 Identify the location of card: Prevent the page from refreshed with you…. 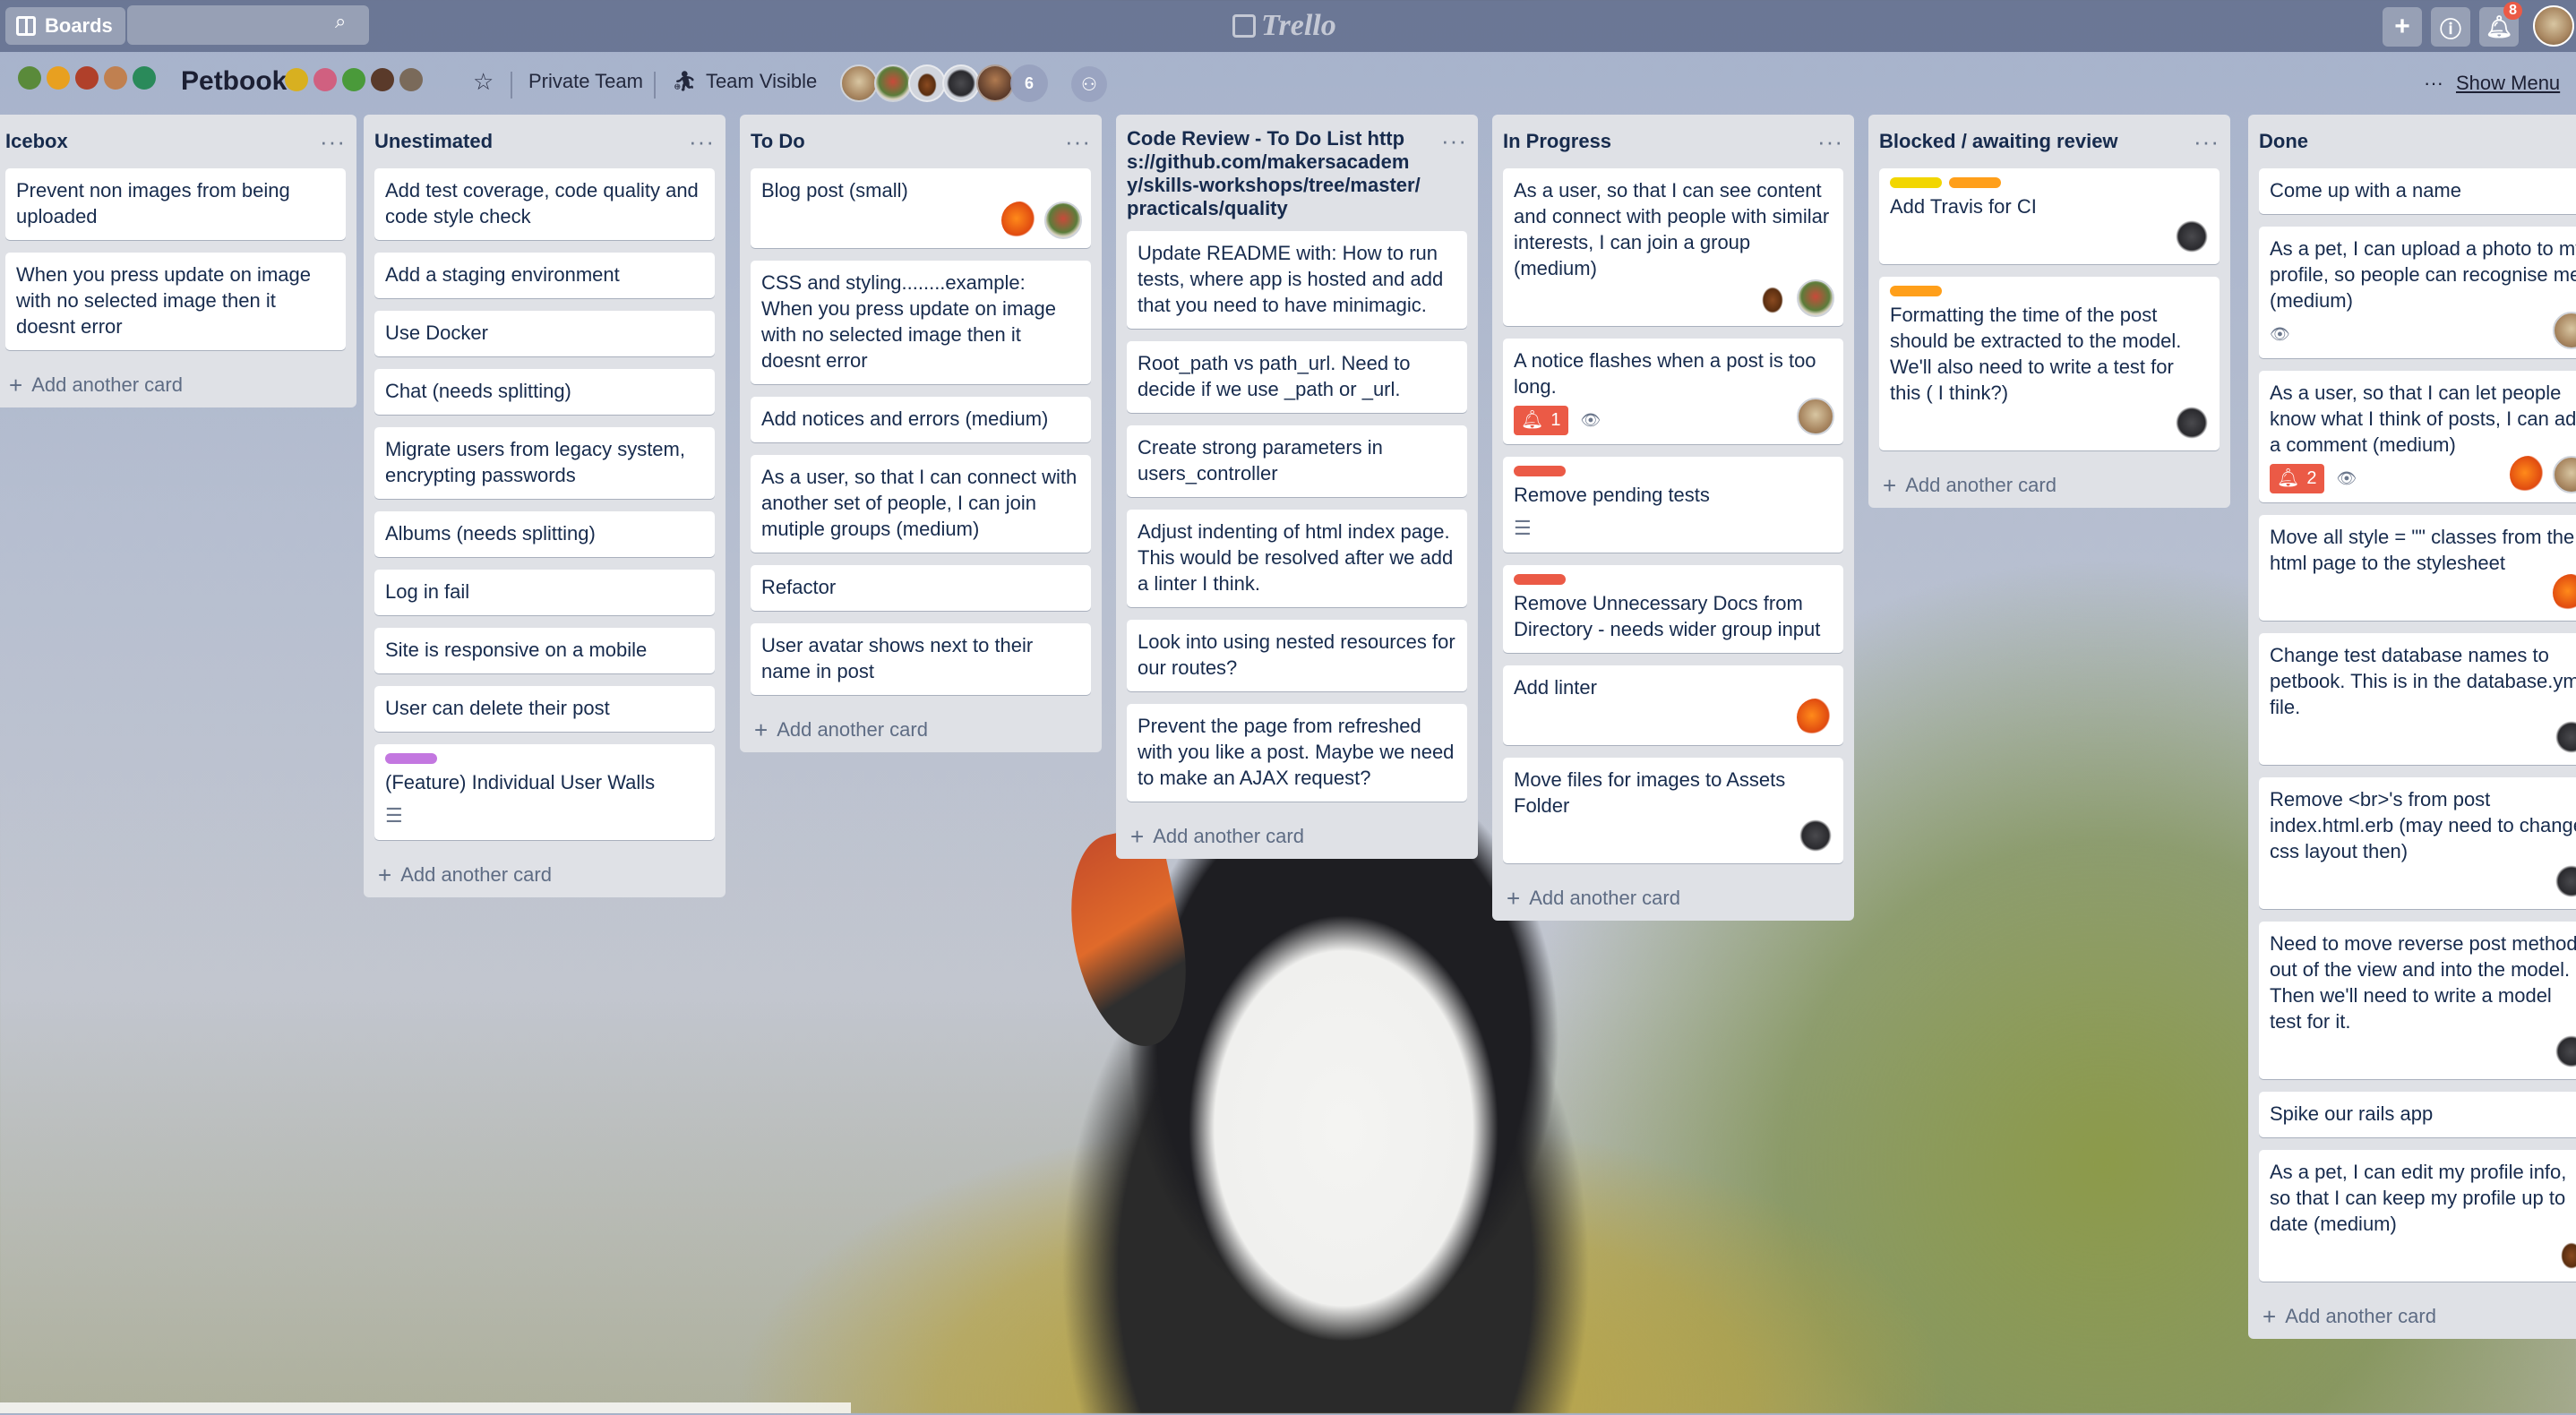
(1297, 753).